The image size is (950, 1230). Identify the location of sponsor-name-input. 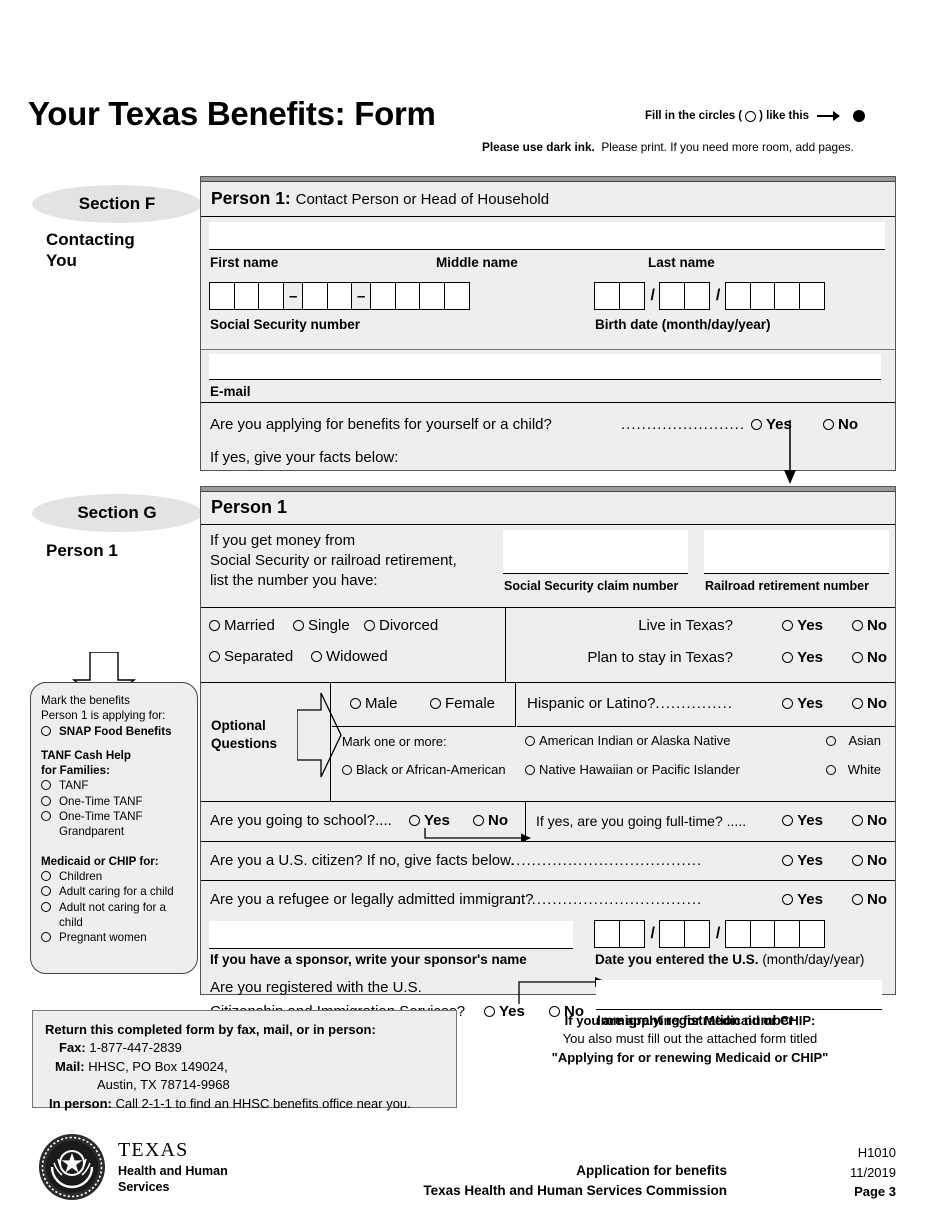
(391, 935).